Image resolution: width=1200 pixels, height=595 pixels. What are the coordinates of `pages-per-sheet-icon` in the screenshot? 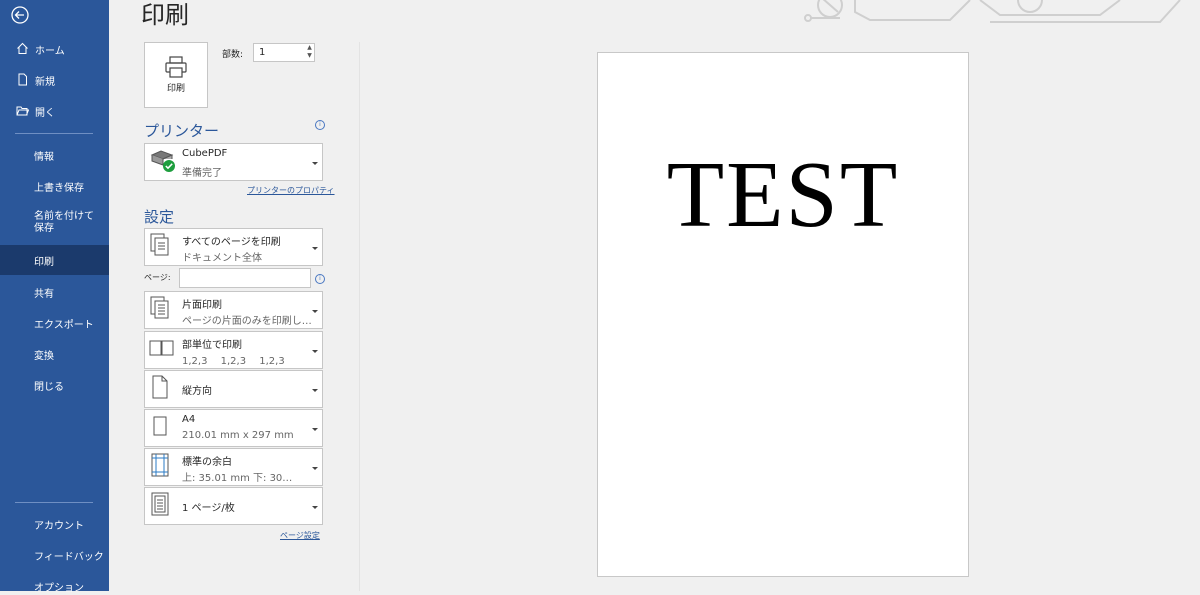 It's located at (160, 506).